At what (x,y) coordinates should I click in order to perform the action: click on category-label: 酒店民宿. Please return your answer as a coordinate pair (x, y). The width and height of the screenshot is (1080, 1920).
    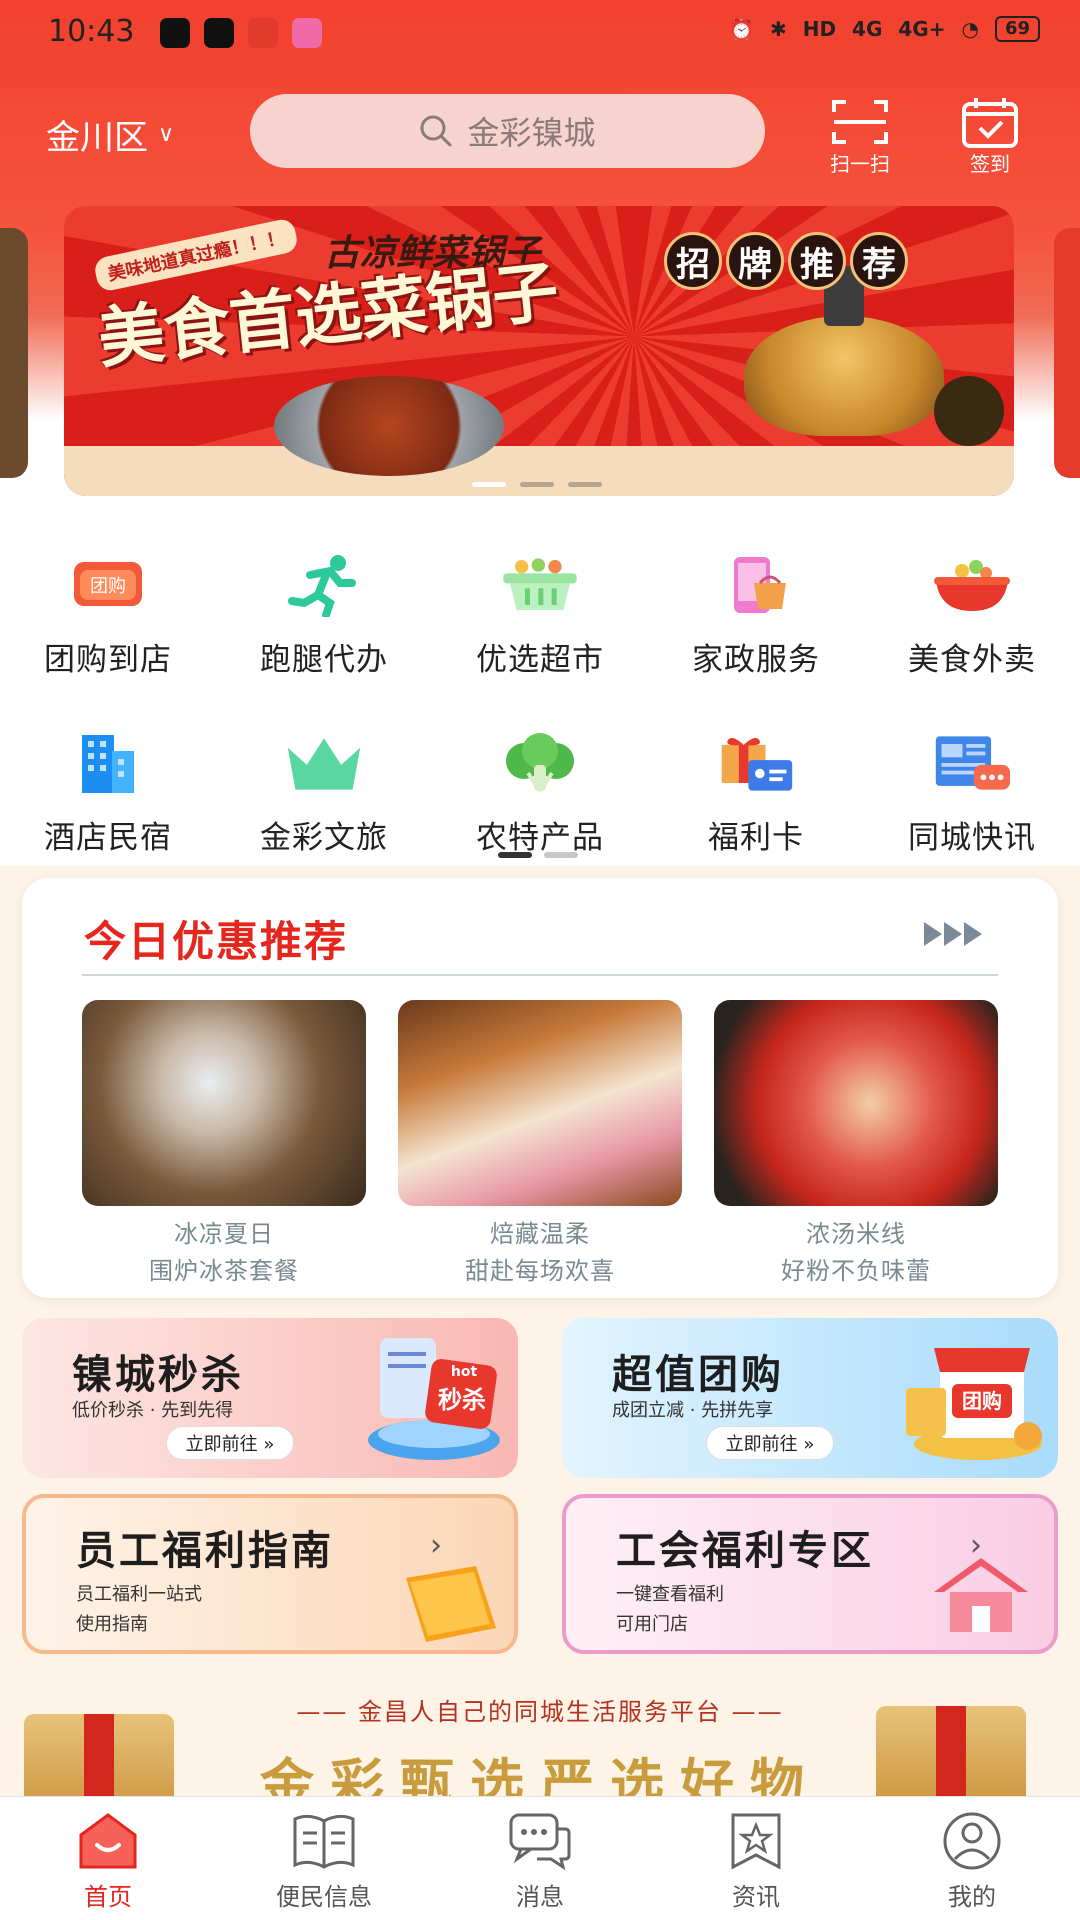
    Looking at the image, I should click on (108, 838).